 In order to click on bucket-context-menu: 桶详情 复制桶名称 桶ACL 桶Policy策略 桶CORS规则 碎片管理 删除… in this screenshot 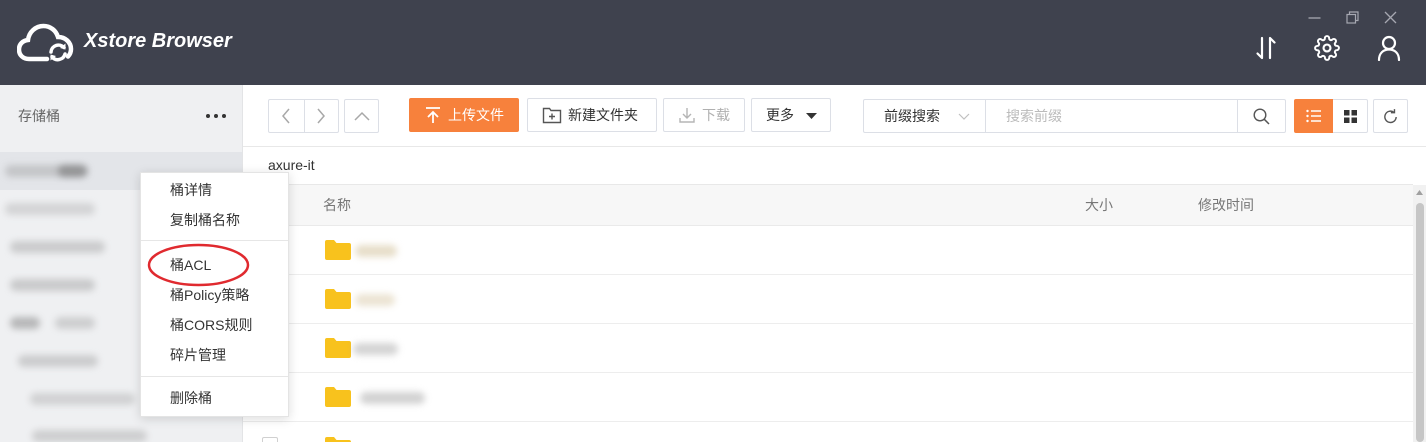, I will do `click(214, 294)`.